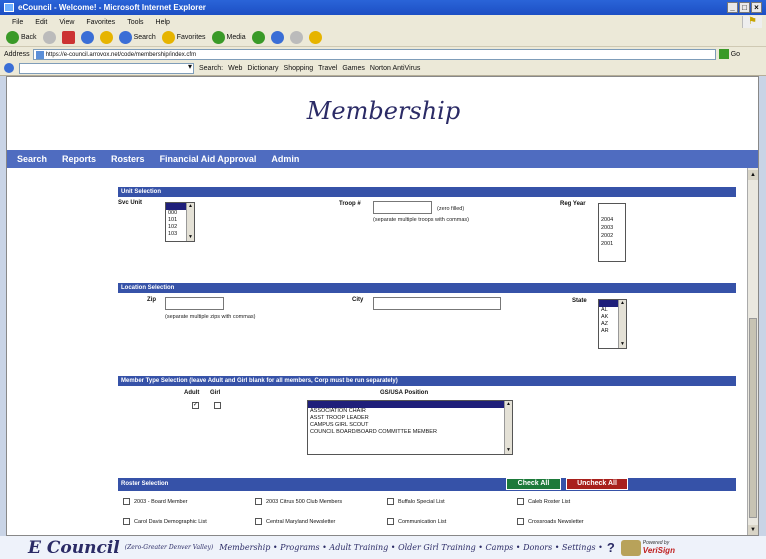 This screenshot has height=559, width=766. What do you see at coordinates (729, 54) in the screenshot?
I see `go-button: Go` at bounding box center [729, 54].